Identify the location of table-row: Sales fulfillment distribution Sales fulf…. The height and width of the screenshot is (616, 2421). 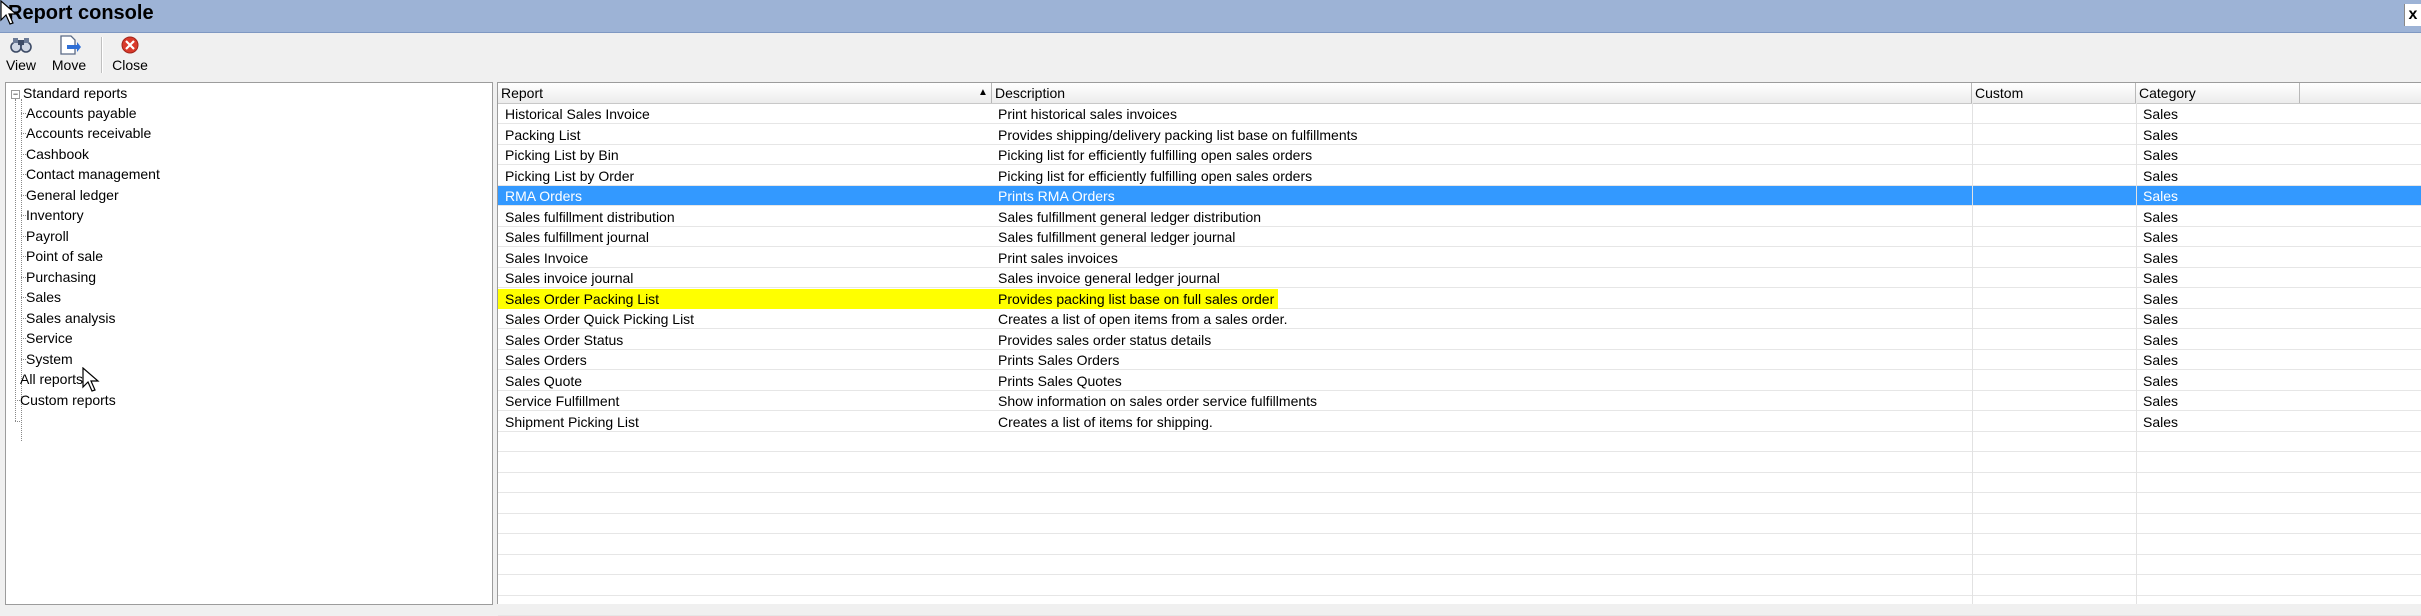
(1459, 217).